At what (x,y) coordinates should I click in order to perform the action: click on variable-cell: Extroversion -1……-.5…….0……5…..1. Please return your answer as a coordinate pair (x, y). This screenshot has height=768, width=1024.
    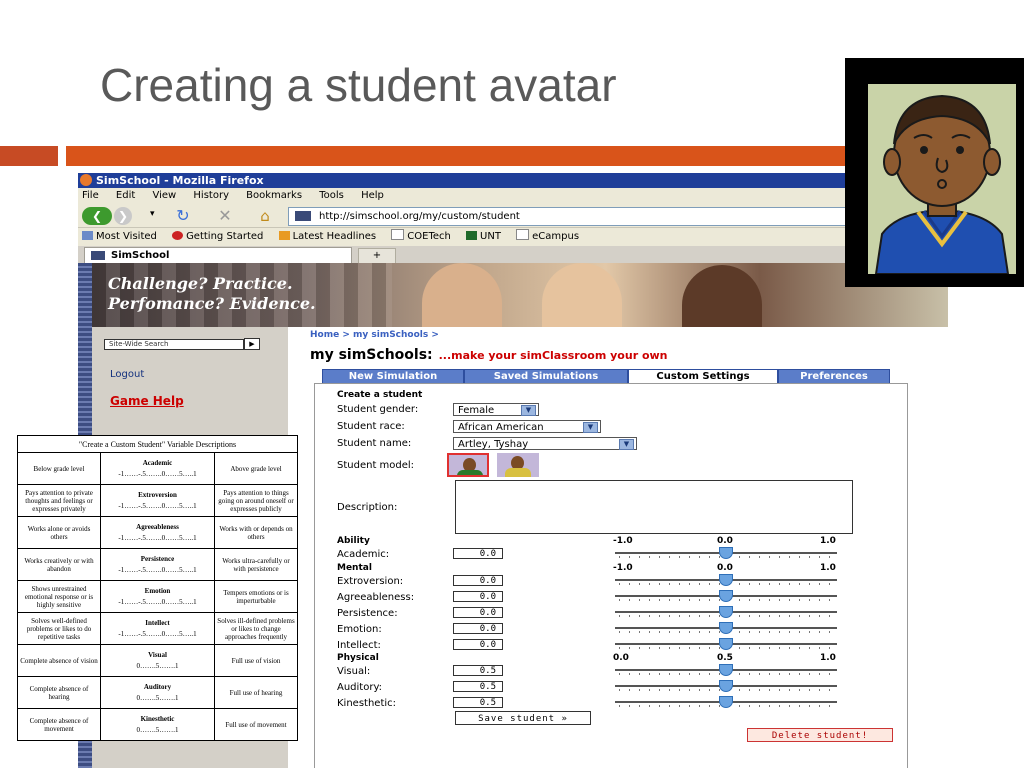
    Looking at the image, I should click on (157, 500).